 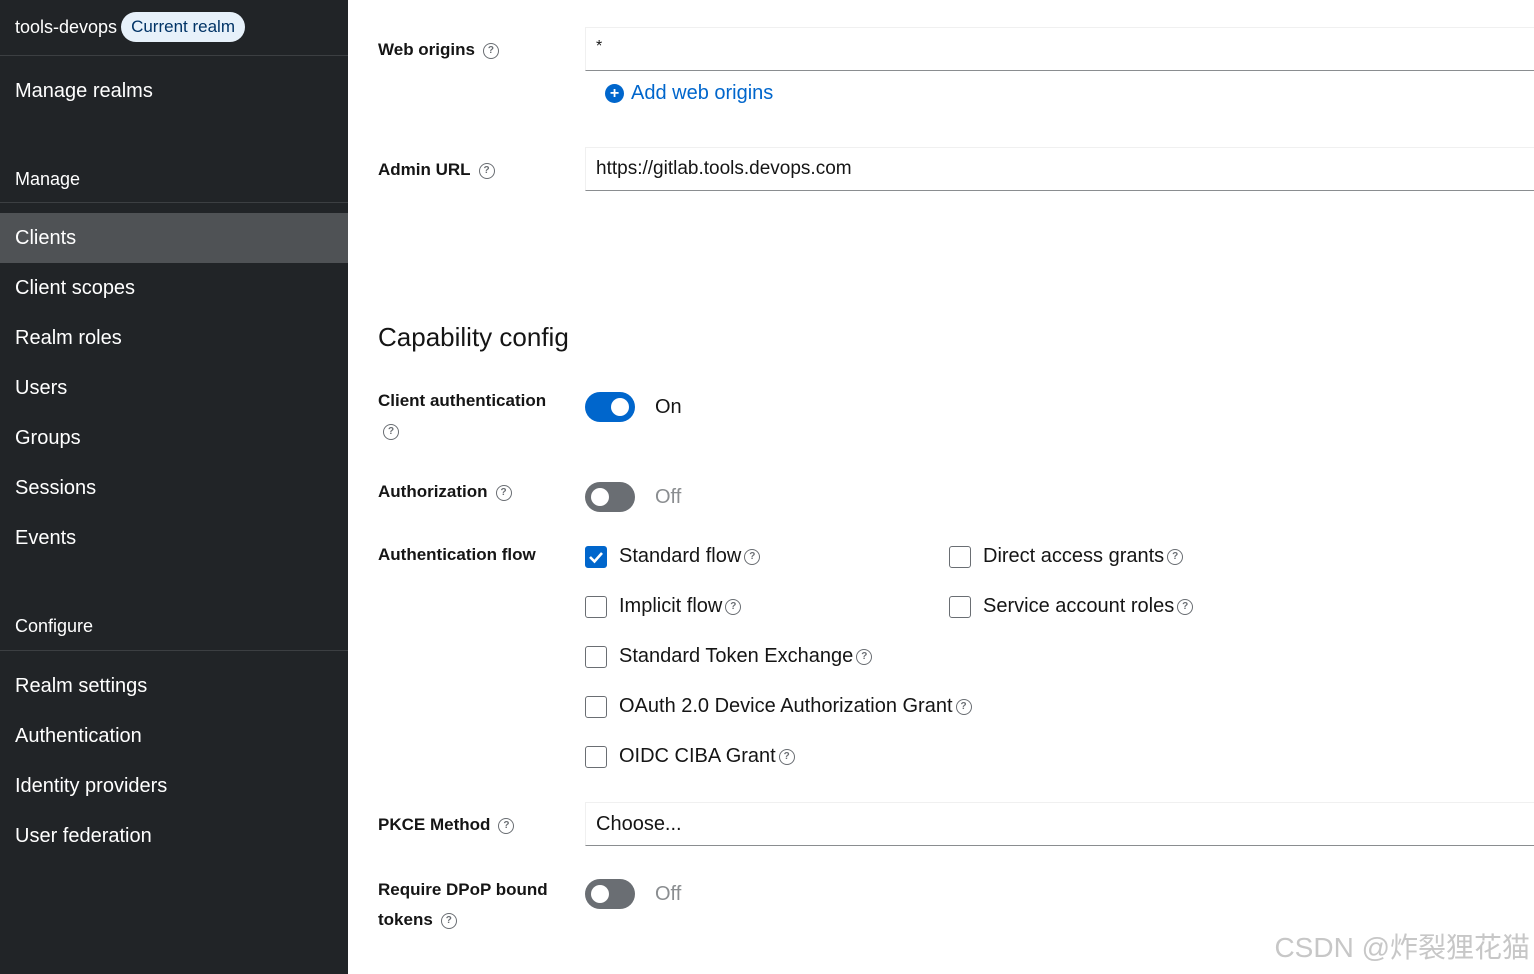 What do you see at coordinates (174, 538) in the screenshot?
I see `nav-events: Events` at bounding box center [174, 538].